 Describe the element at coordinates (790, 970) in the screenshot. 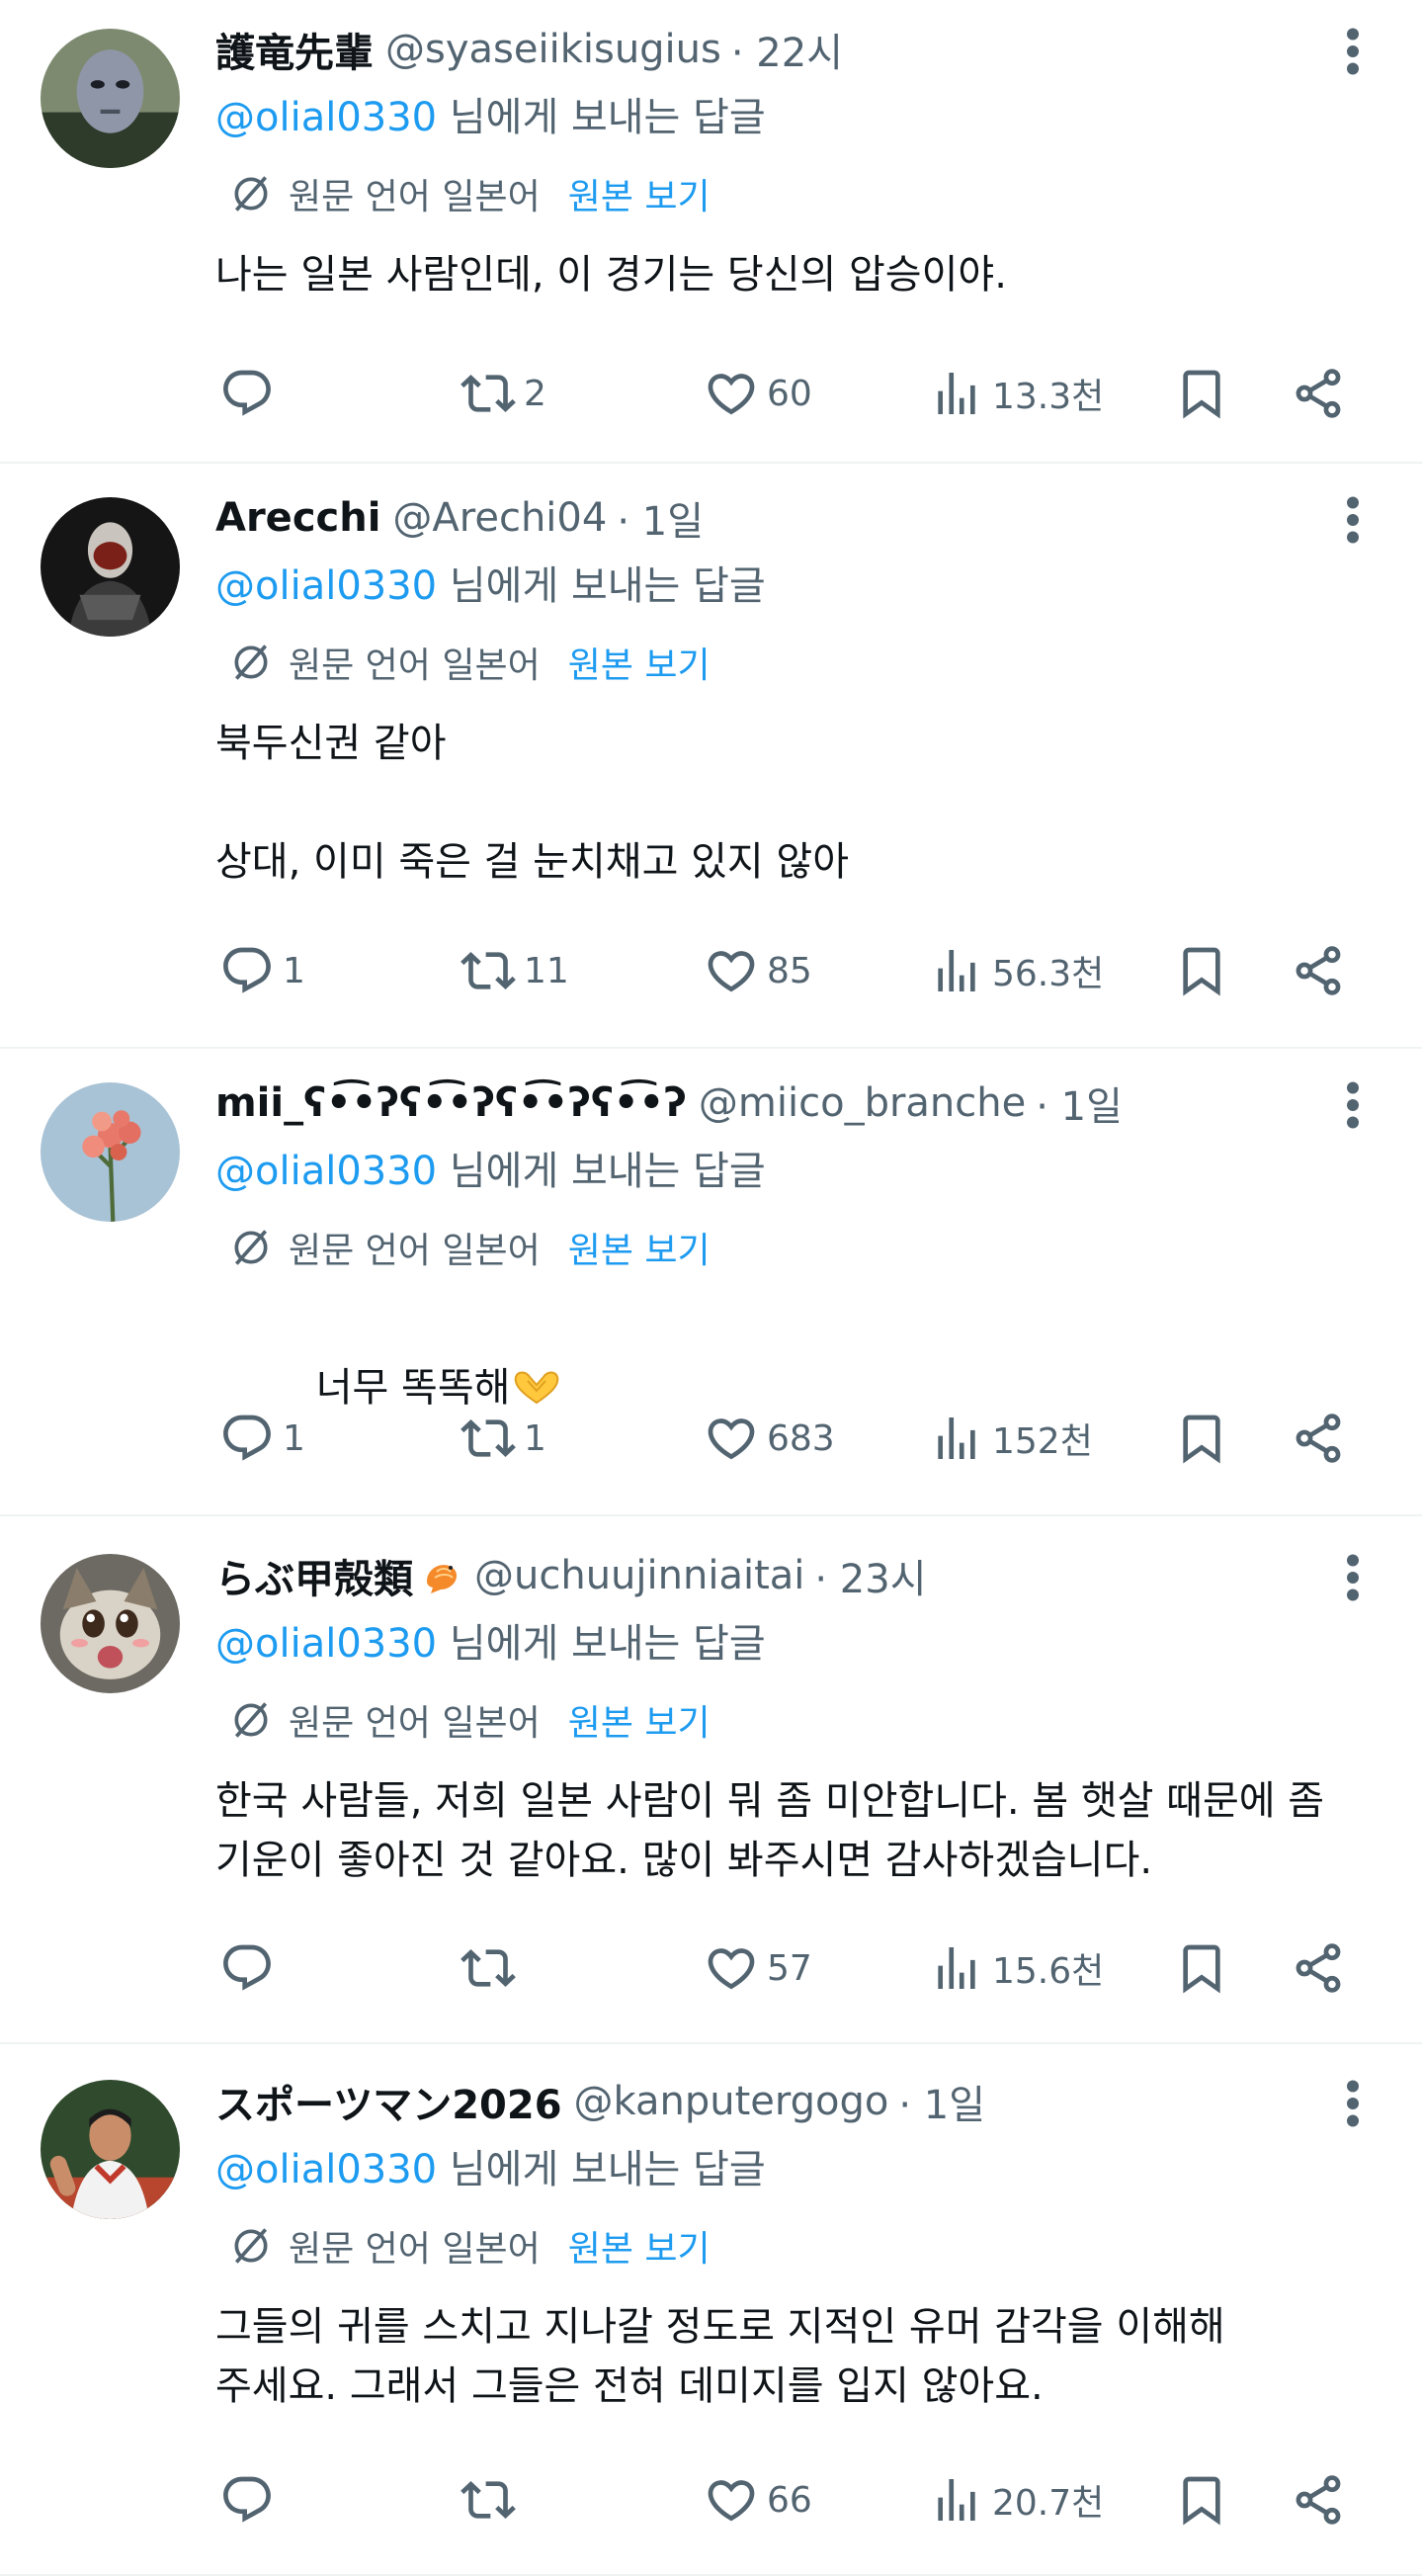

I see `like-count: 85` at that location.